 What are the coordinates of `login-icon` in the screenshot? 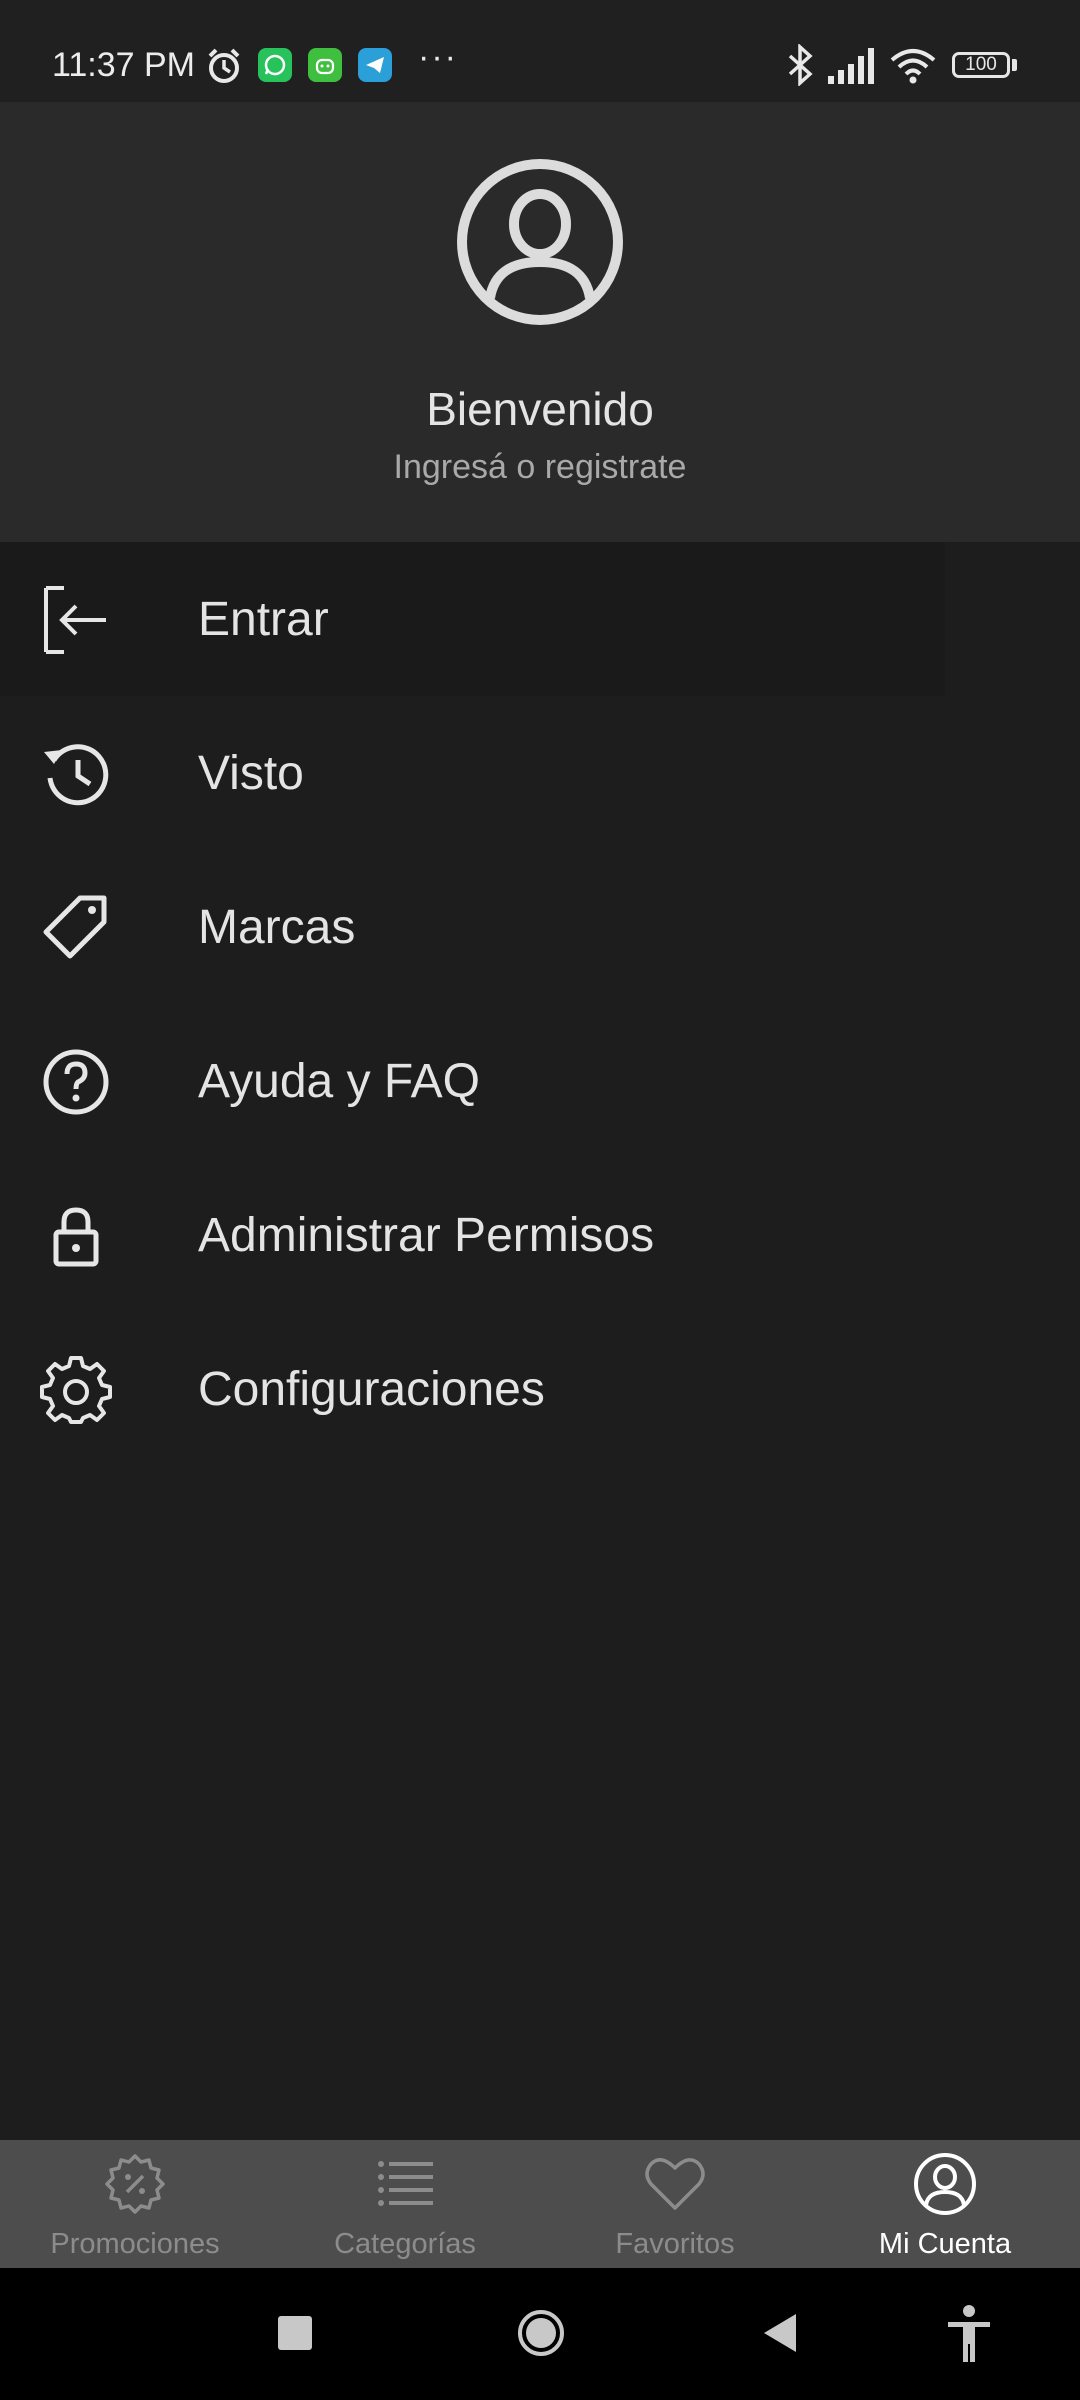 It's located at (75, 620).